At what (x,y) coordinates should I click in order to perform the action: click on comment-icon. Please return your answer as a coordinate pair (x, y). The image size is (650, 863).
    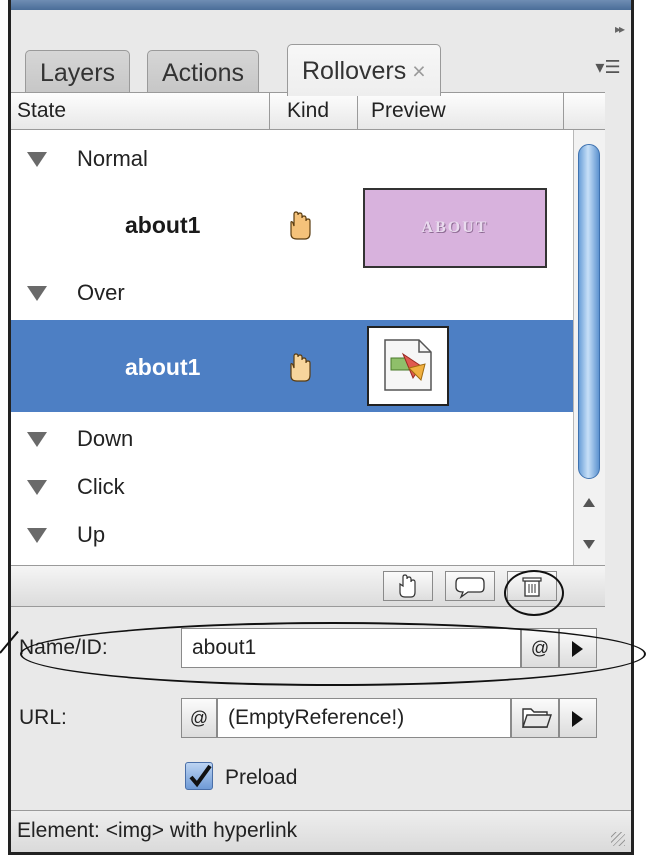
    Looking at the image, I should click on (470, 588).